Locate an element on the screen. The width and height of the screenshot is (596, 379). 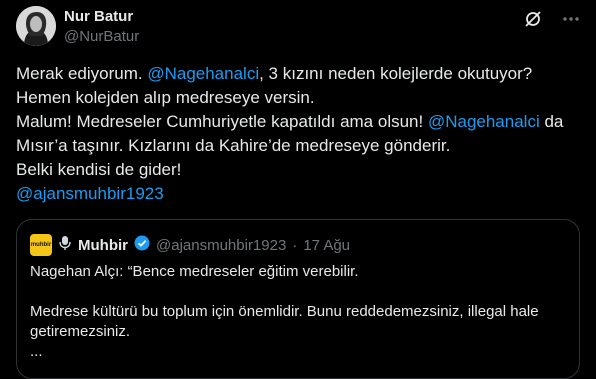
author-name: Nur Batur is located at coordinates (98, 16).